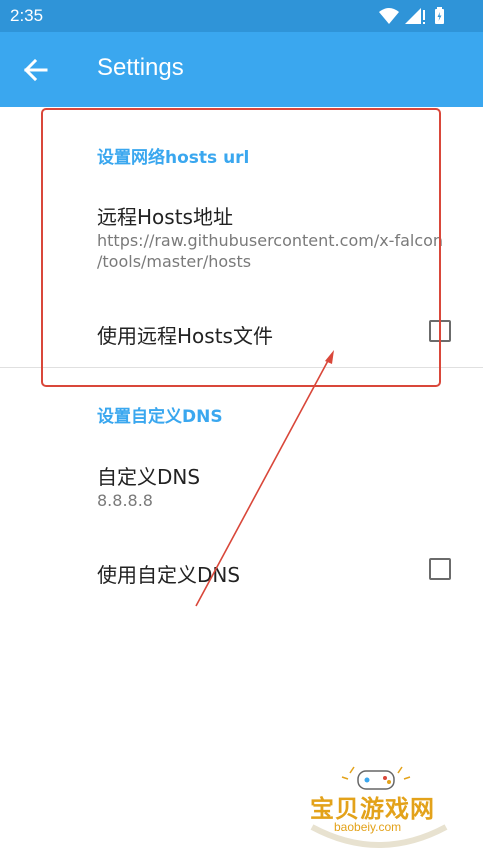  I want to click on section-divider, so click(241, 367).